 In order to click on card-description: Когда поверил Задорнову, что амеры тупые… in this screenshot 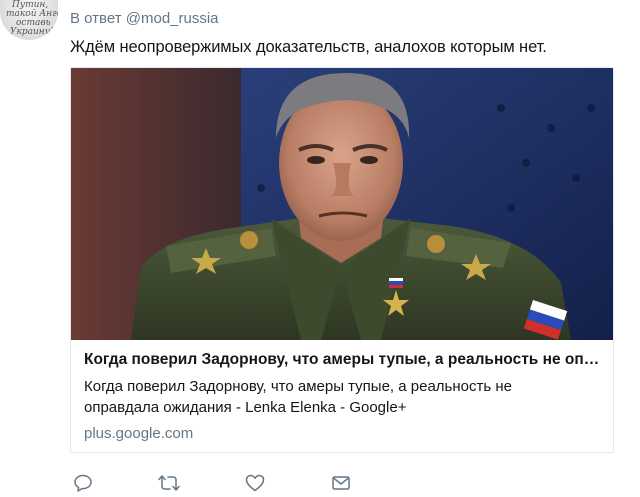, I will do `click(298, 397)`.